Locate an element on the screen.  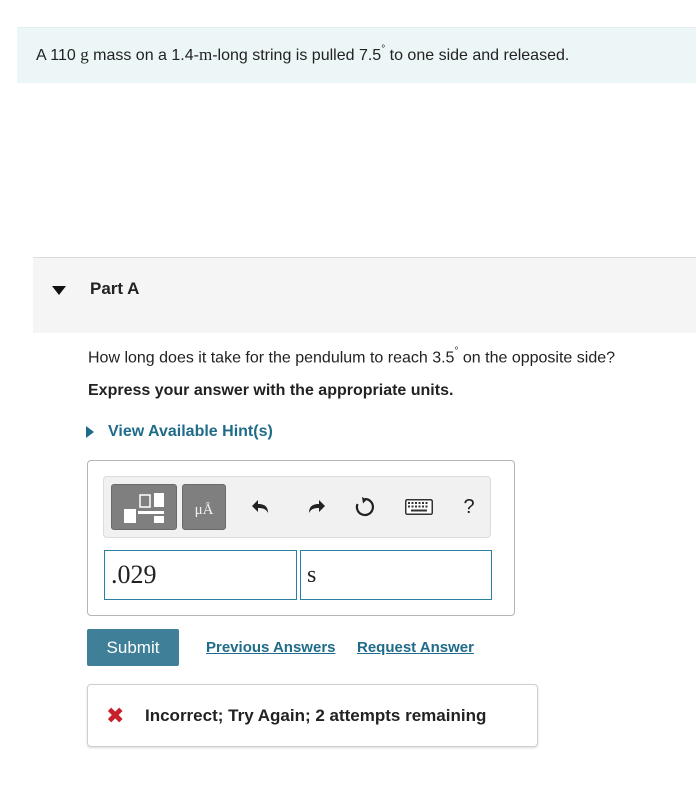
math-toolbar: μÅ ? is located at coordinates (297, 507).